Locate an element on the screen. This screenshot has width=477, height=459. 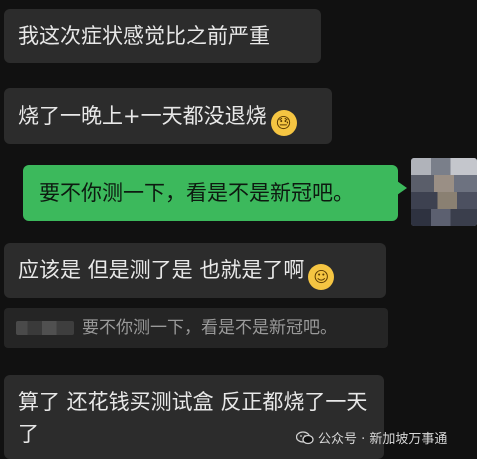
message-text: 应该是 但是测了是 也就是了啊 is located at coordinates (161, 270).